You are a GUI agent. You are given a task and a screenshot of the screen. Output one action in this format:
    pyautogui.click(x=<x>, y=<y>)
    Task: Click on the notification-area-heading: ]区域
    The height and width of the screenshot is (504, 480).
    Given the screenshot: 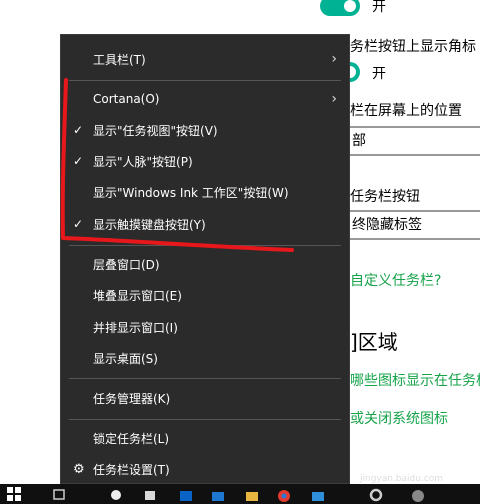 What is the action you would take?
    pyautogui.click(x=374, y=342)
    